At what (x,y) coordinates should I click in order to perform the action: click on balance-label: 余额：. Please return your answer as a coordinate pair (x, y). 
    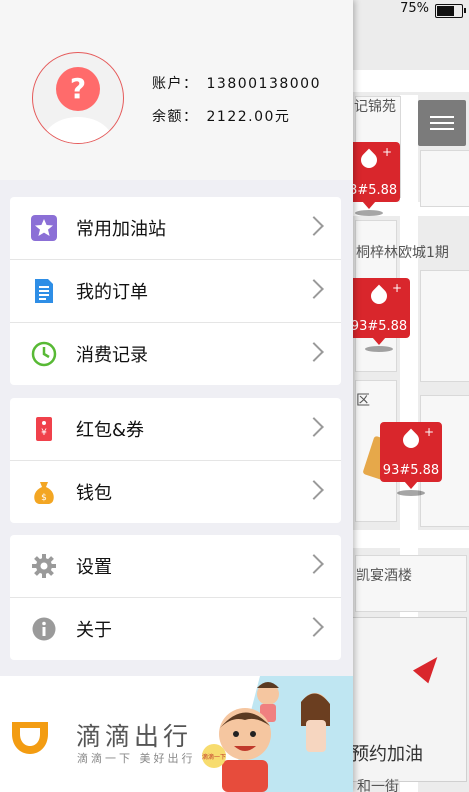
    Looking at the image, I should click on (175, 117).